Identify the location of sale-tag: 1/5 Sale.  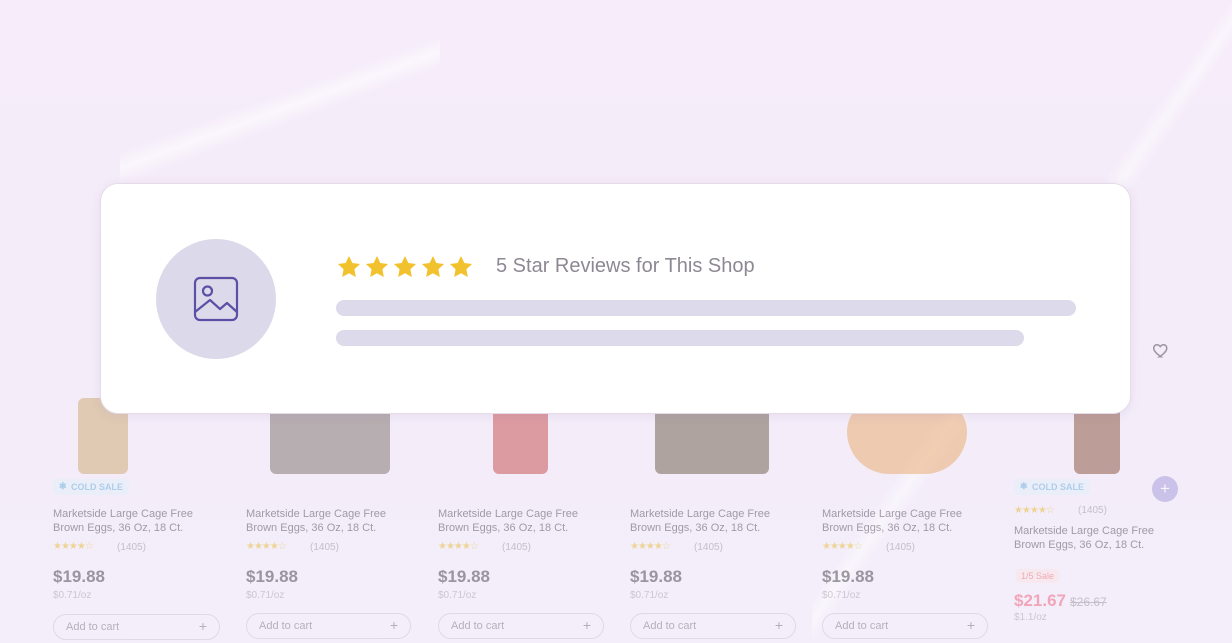
(1038, 576).